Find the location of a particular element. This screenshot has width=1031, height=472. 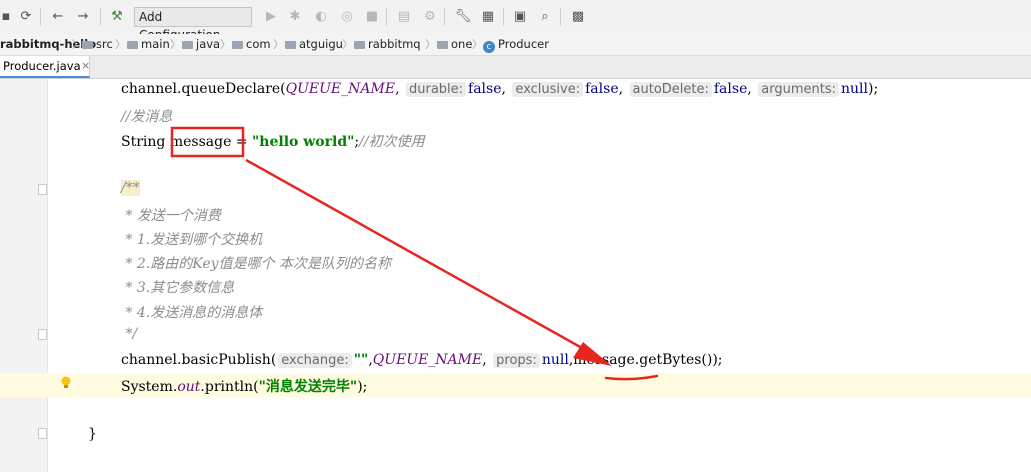

save-icon: ▪ is located at coordinates (7, 17).